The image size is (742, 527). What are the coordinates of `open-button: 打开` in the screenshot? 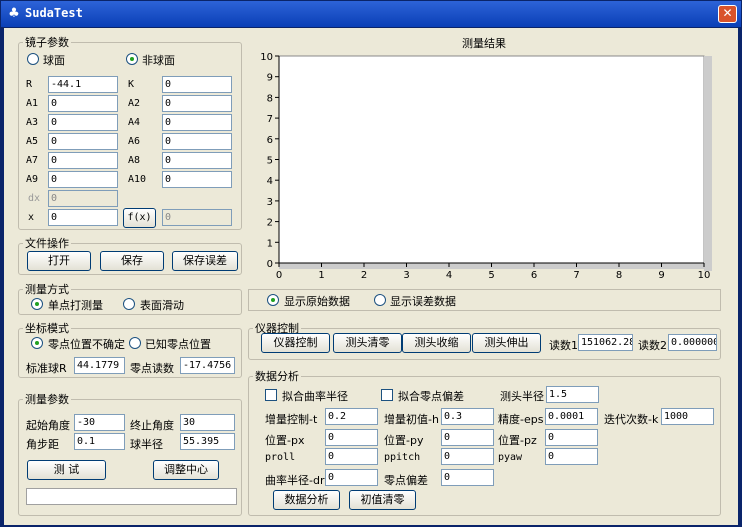 It's located at (59, 261).